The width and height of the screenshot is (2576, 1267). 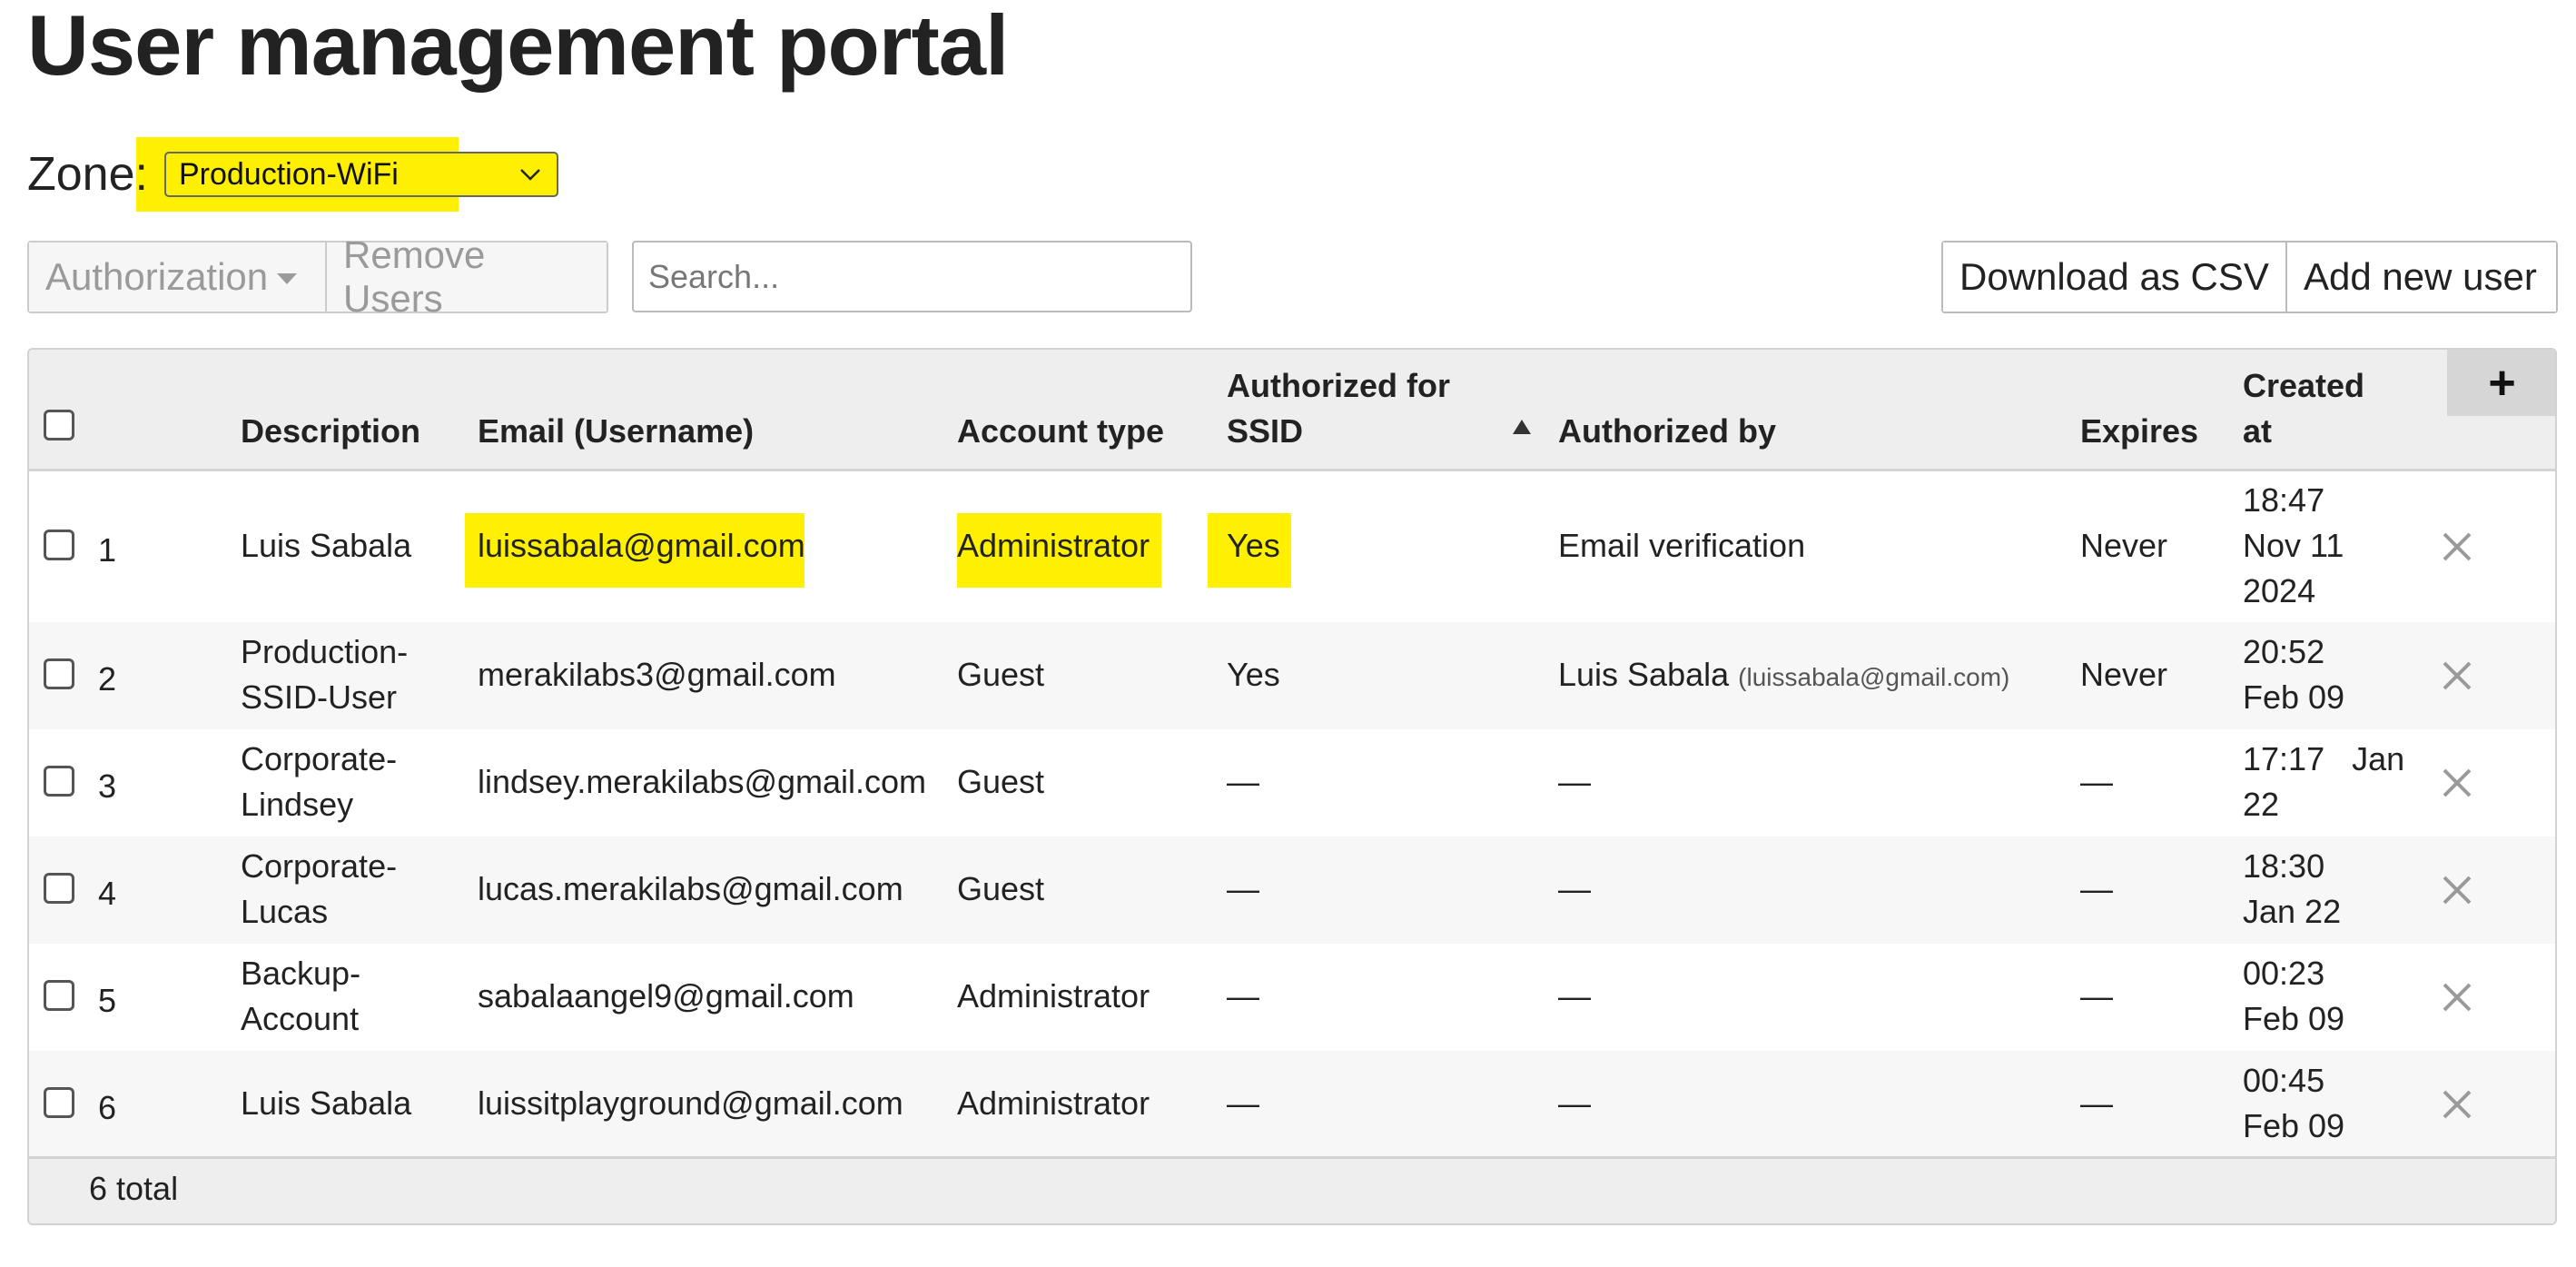 I want to click on plus-icon: +, so click(x=2502, y=383).